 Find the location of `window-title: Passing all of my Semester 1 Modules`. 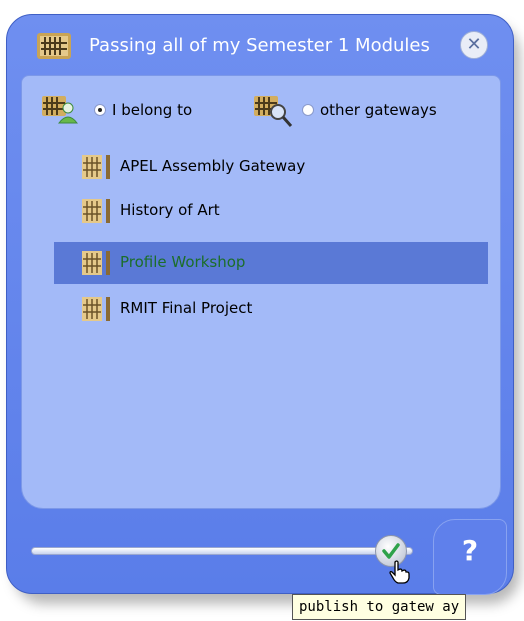

window-title: Passing all of my Semester 1 Modules is located at coordinates (259, 45).